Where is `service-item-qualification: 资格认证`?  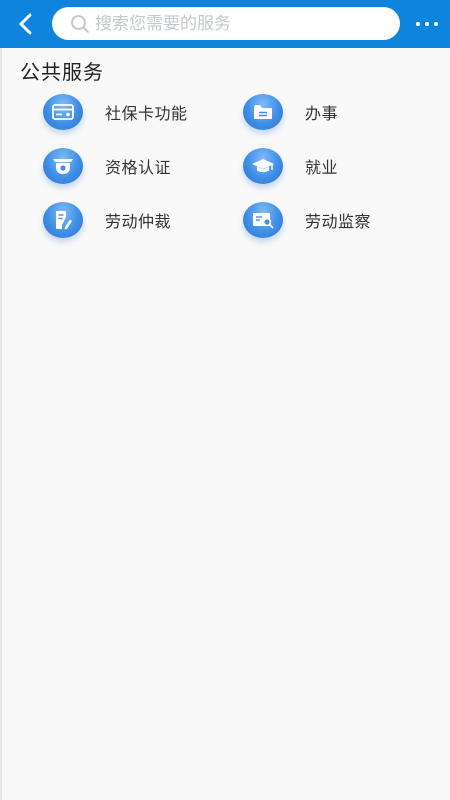
service-item-qualification: 资格认证 is located at coordinates (107, 166).